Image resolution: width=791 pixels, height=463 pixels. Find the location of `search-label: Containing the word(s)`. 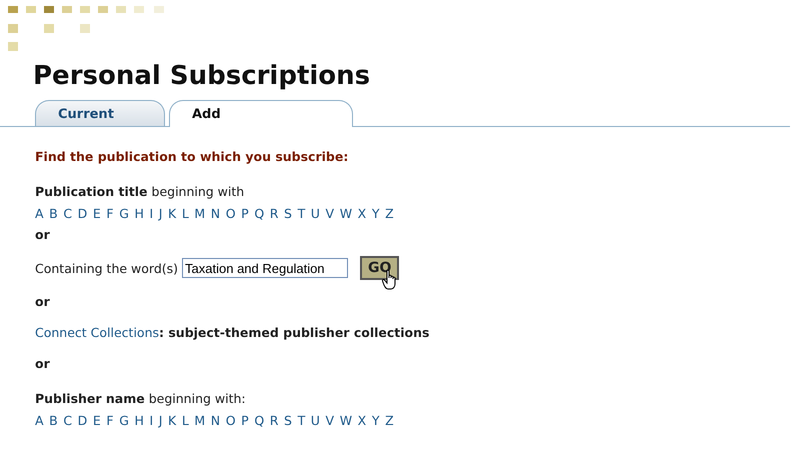

search-label: Containing the word(s) is located at coordinates (106, 268).